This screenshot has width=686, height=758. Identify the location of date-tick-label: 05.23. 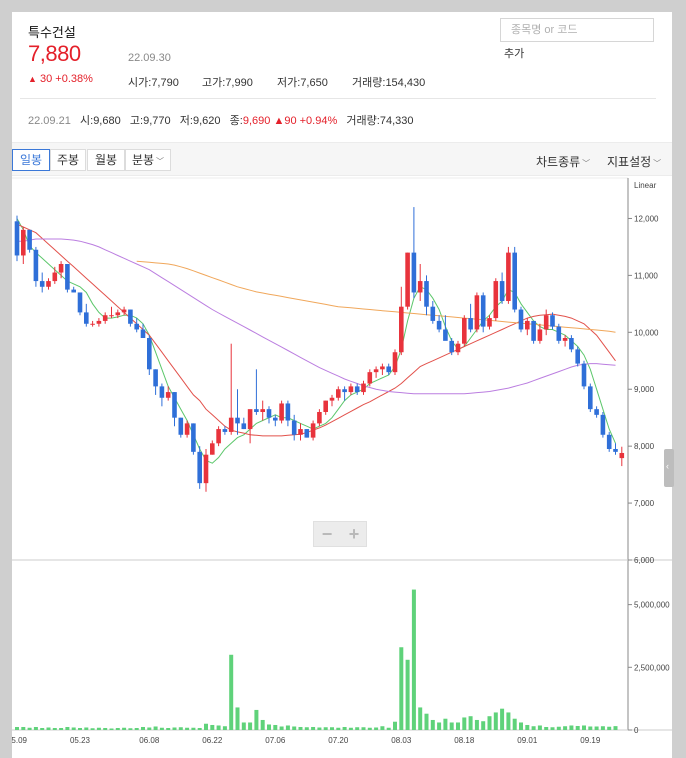
(80, 740).